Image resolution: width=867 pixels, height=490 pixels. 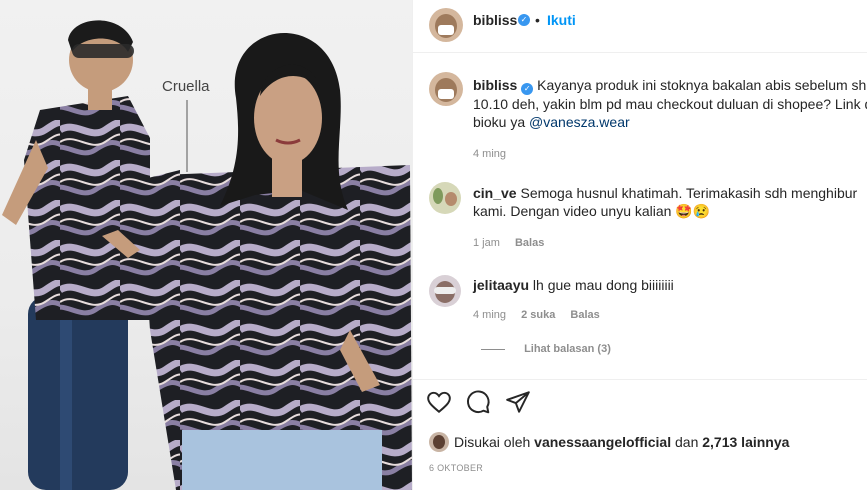 What do you see at coordinates (640, 26) in the screenshot?
I see `post-header: bibliss ✓ • Ikuti` at bounding box center [640, 26].